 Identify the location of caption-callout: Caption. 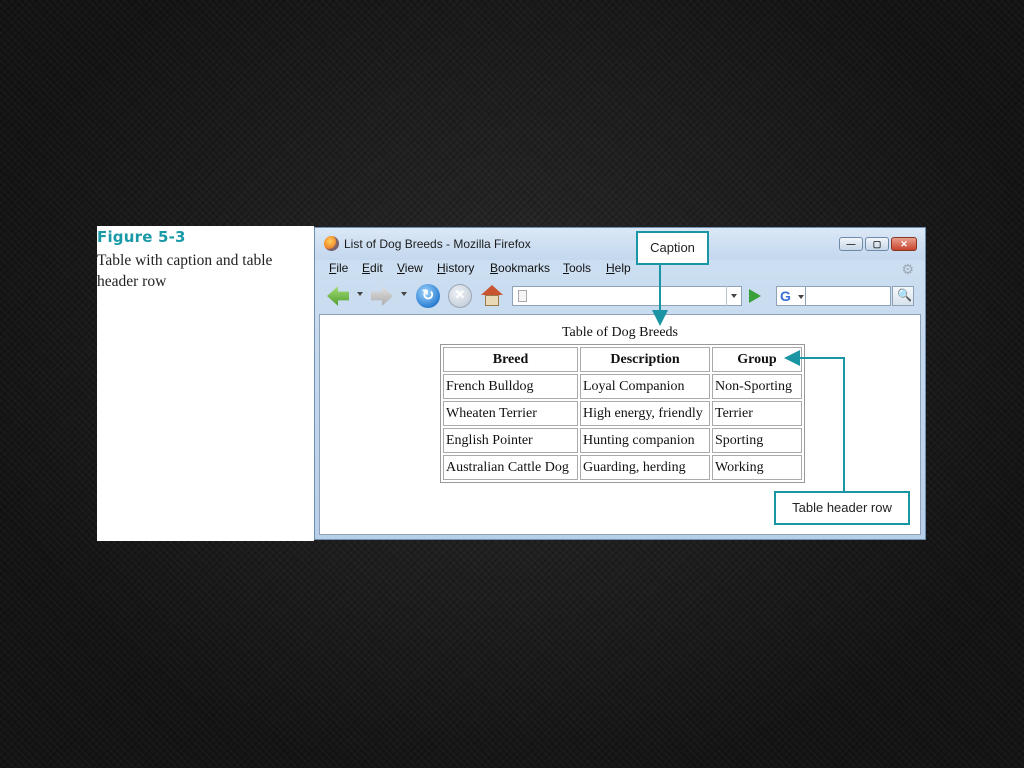
(672, 248).